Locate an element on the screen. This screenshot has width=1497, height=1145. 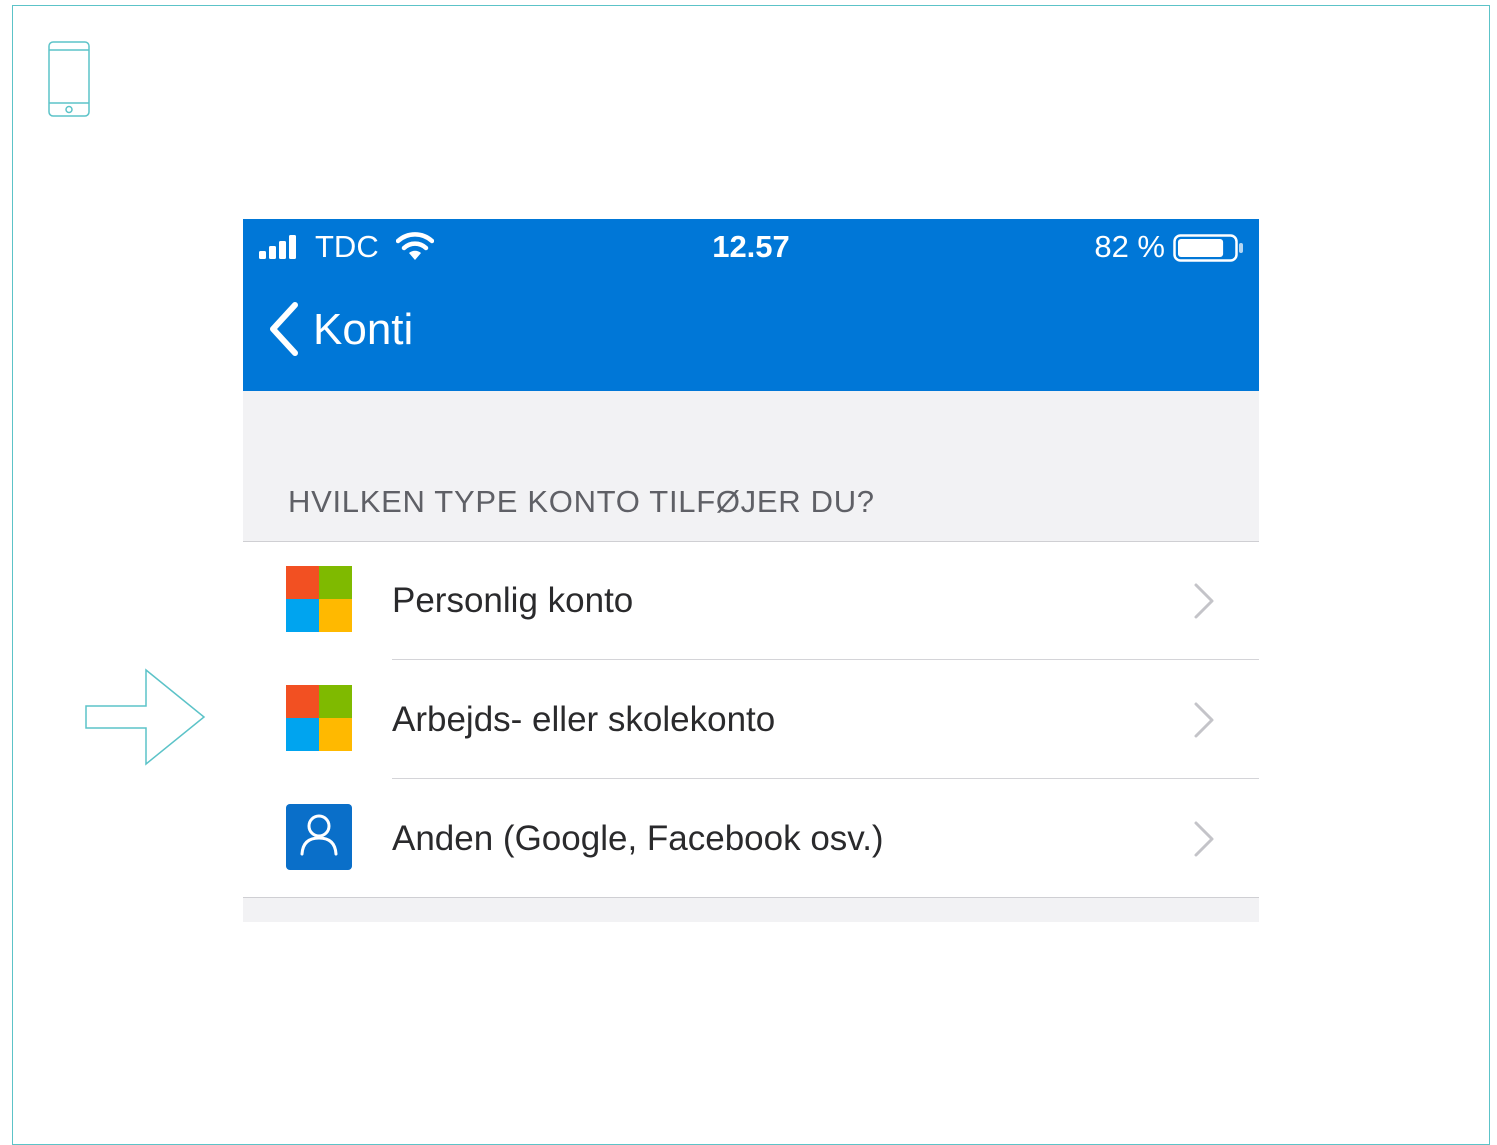
arrow-right-icon is located at coordinates (145, 717).